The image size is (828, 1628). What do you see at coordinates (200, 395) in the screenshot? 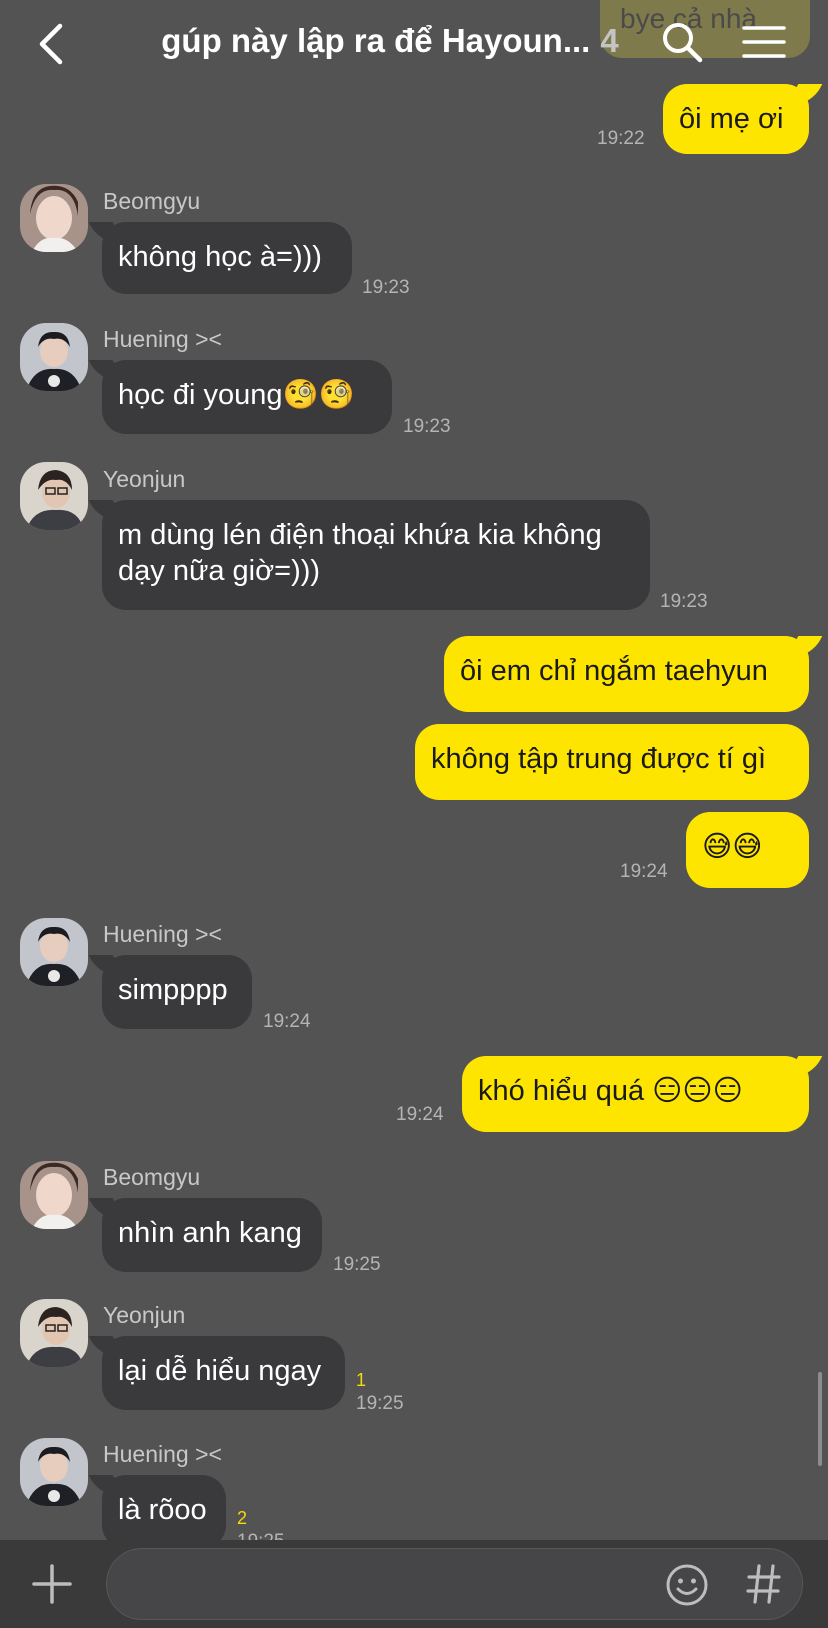
I see `message-text: học đi young` at bounding box center [200, 395].